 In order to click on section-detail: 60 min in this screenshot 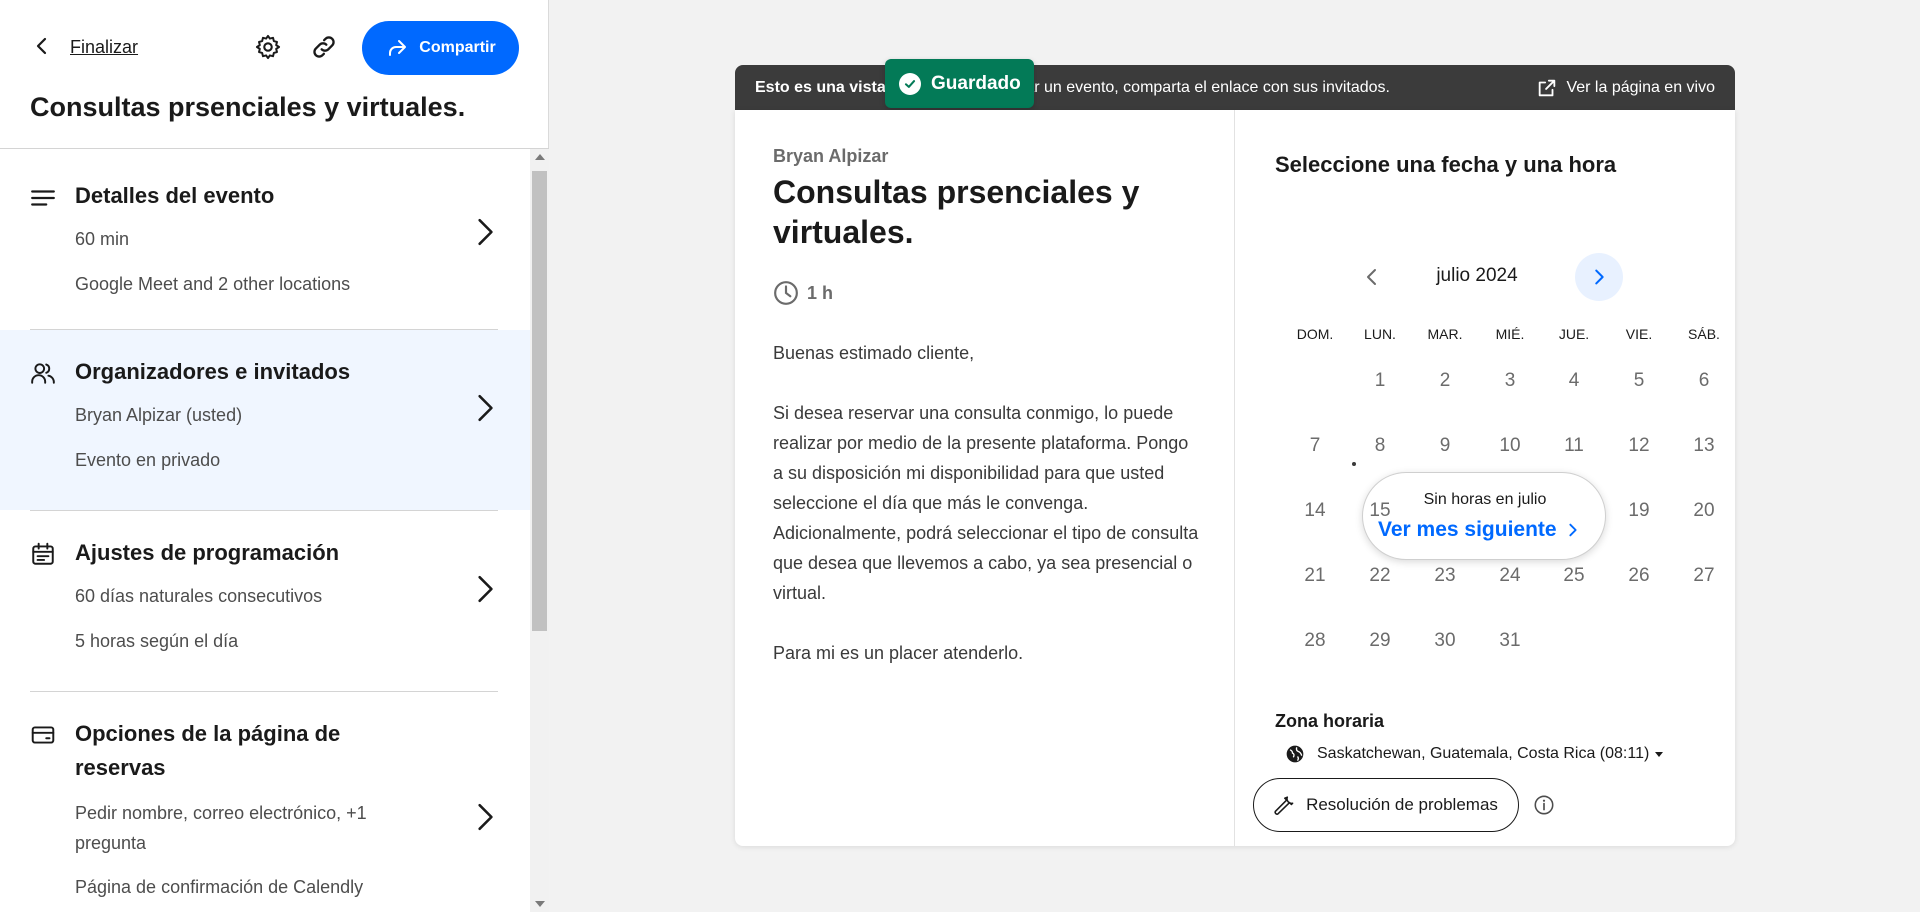, I will do `click(102, 239)`.